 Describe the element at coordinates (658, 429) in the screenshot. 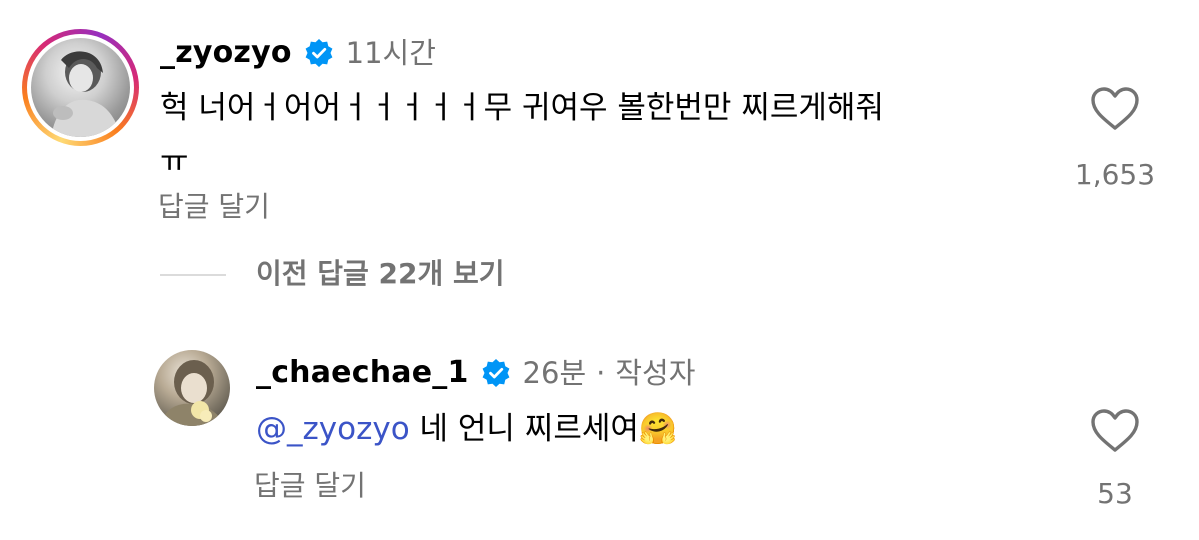

I see `hugging-face-emoji-icon: 🤗` at that location.